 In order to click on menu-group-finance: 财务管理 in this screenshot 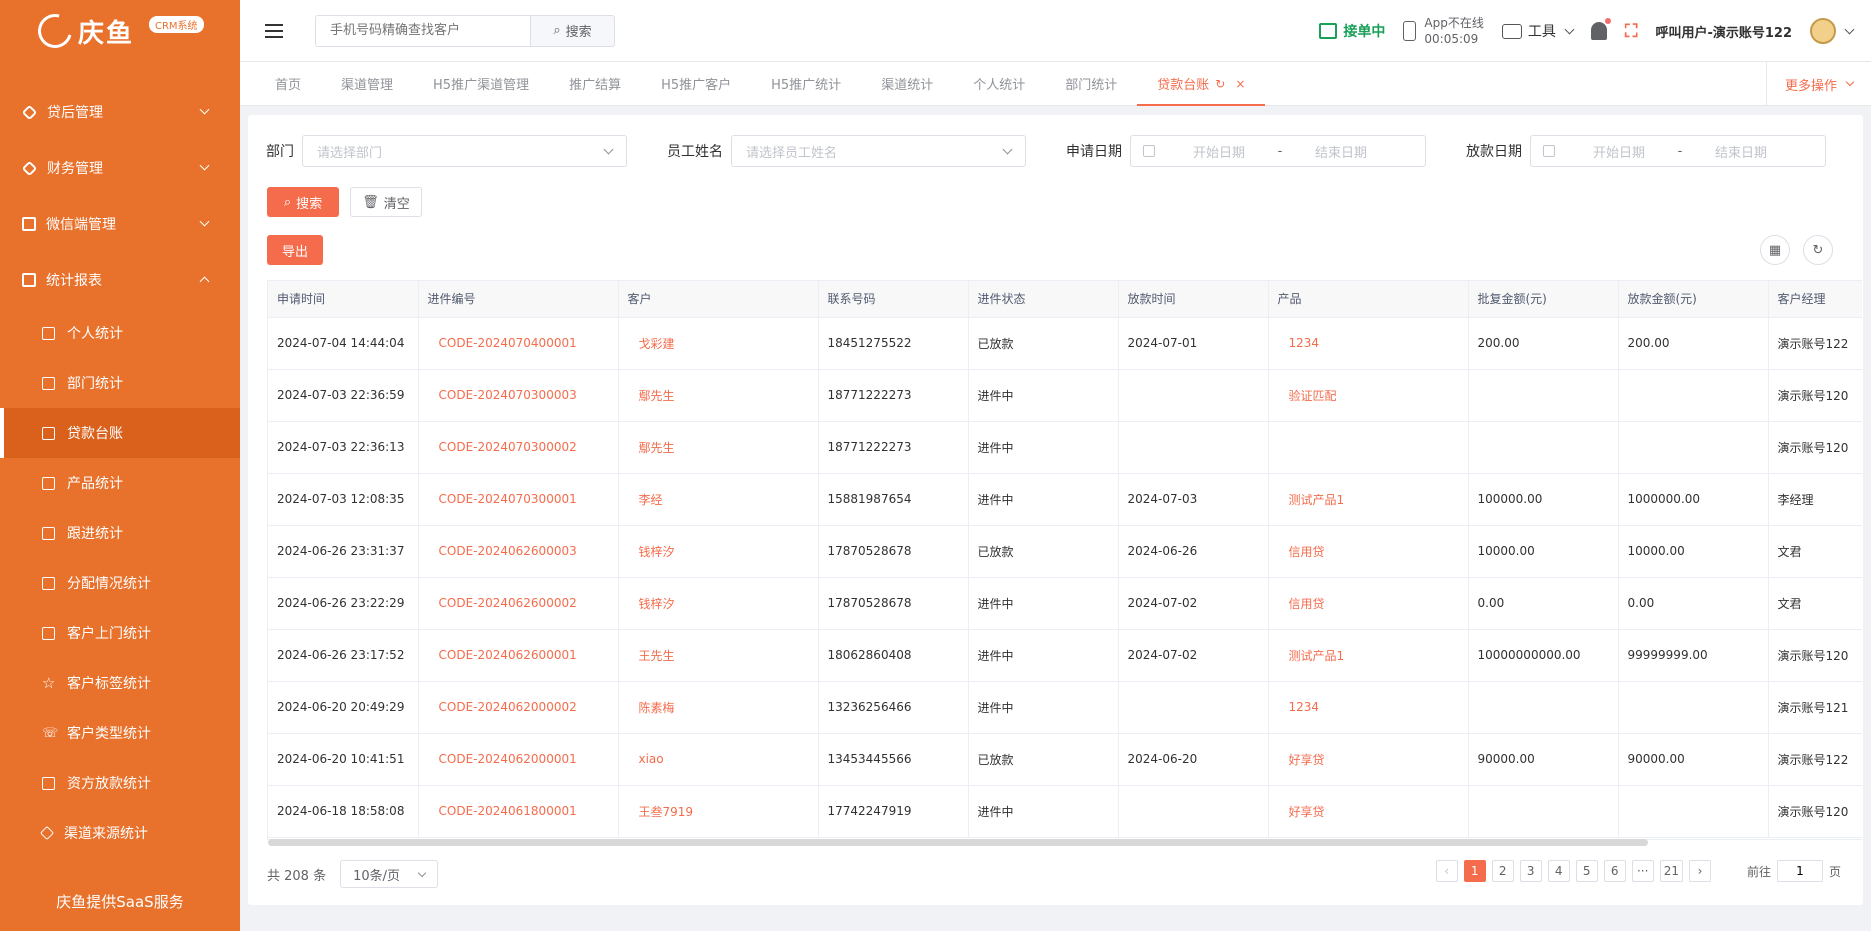, I will do `click(120, 168)`.